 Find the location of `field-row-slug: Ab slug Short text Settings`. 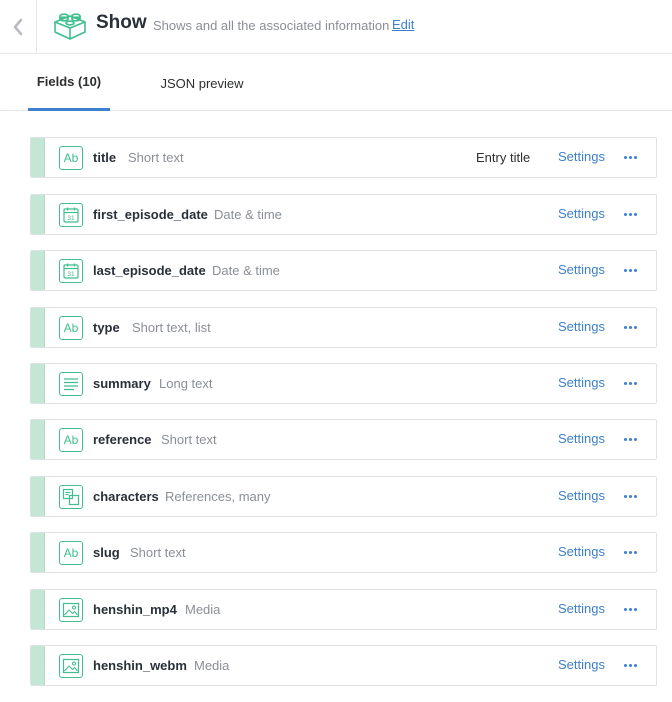

field-row-slug: Ab slug Short text Settings is located at coordinates (343, 552).